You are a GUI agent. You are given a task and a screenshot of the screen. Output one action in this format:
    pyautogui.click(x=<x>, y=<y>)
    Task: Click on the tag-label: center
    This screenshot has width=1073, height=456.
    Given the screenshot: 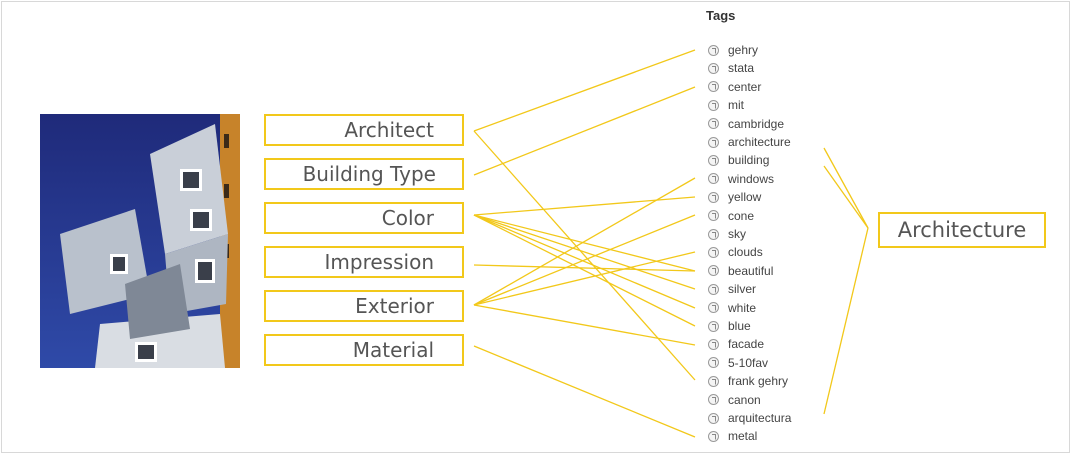 What is the action you would take?
    pyautogui.click(x=744, y=87)
    